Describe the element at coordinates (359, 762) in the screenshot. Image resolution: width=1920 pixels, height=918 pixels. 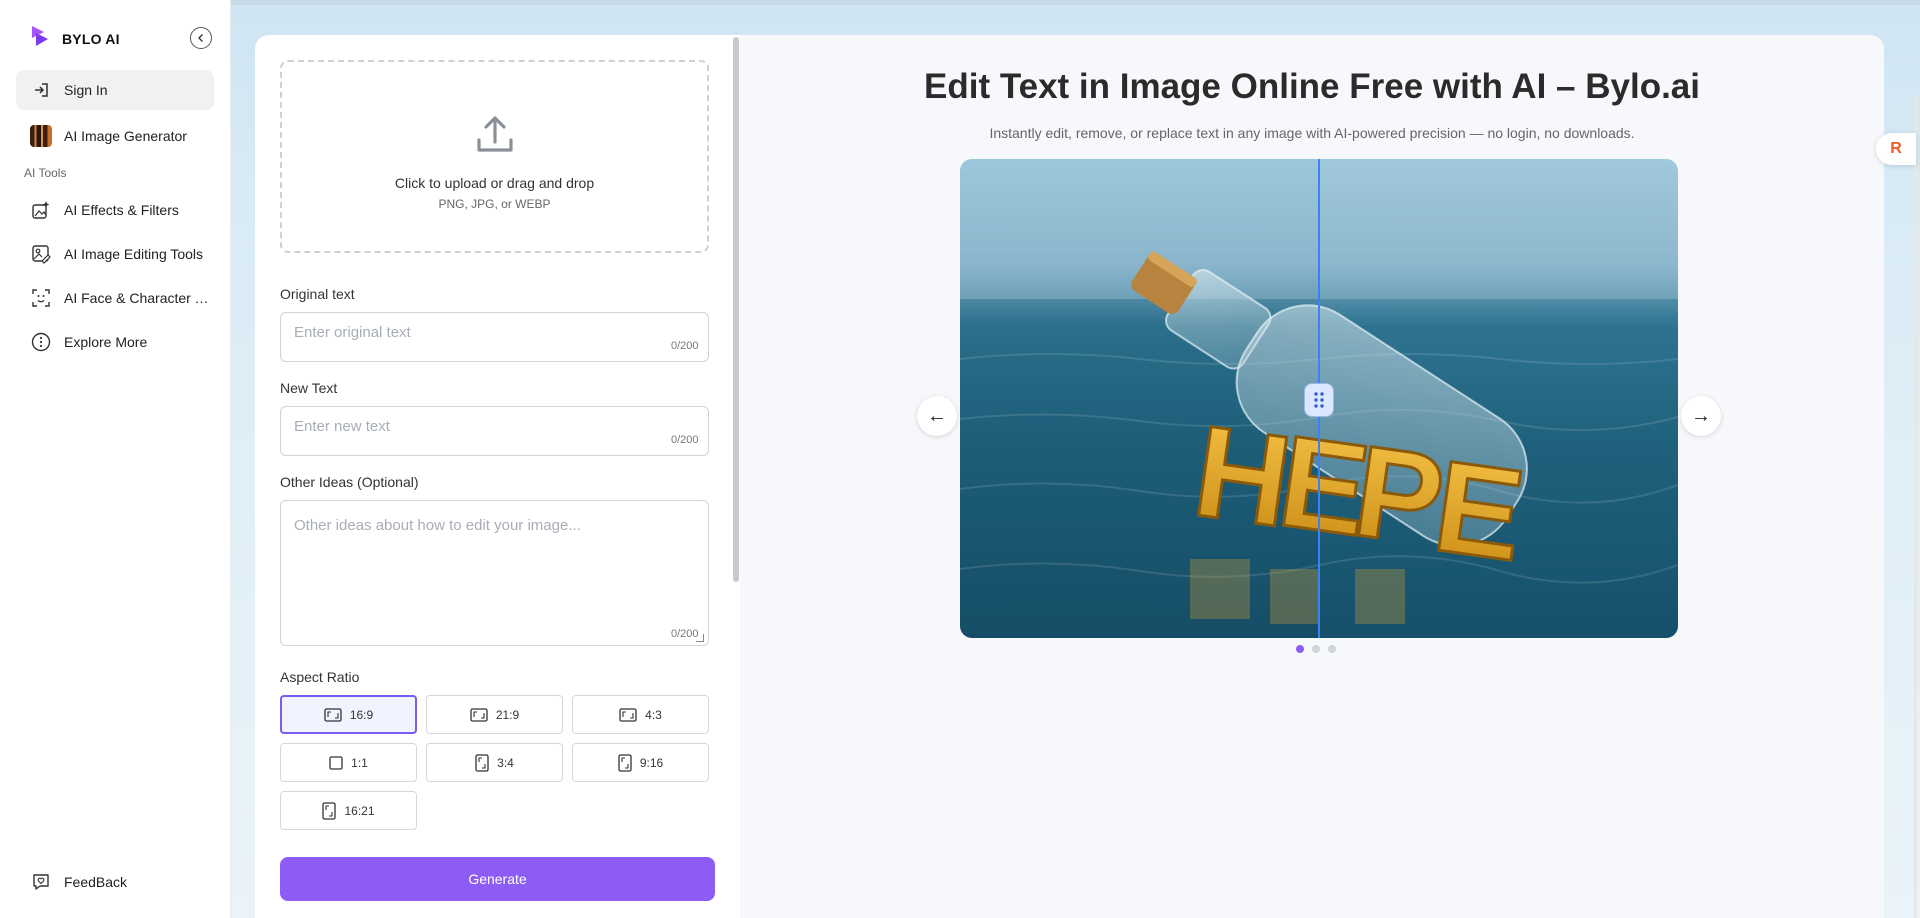
I see `ratio-label: 1:1` at that location.